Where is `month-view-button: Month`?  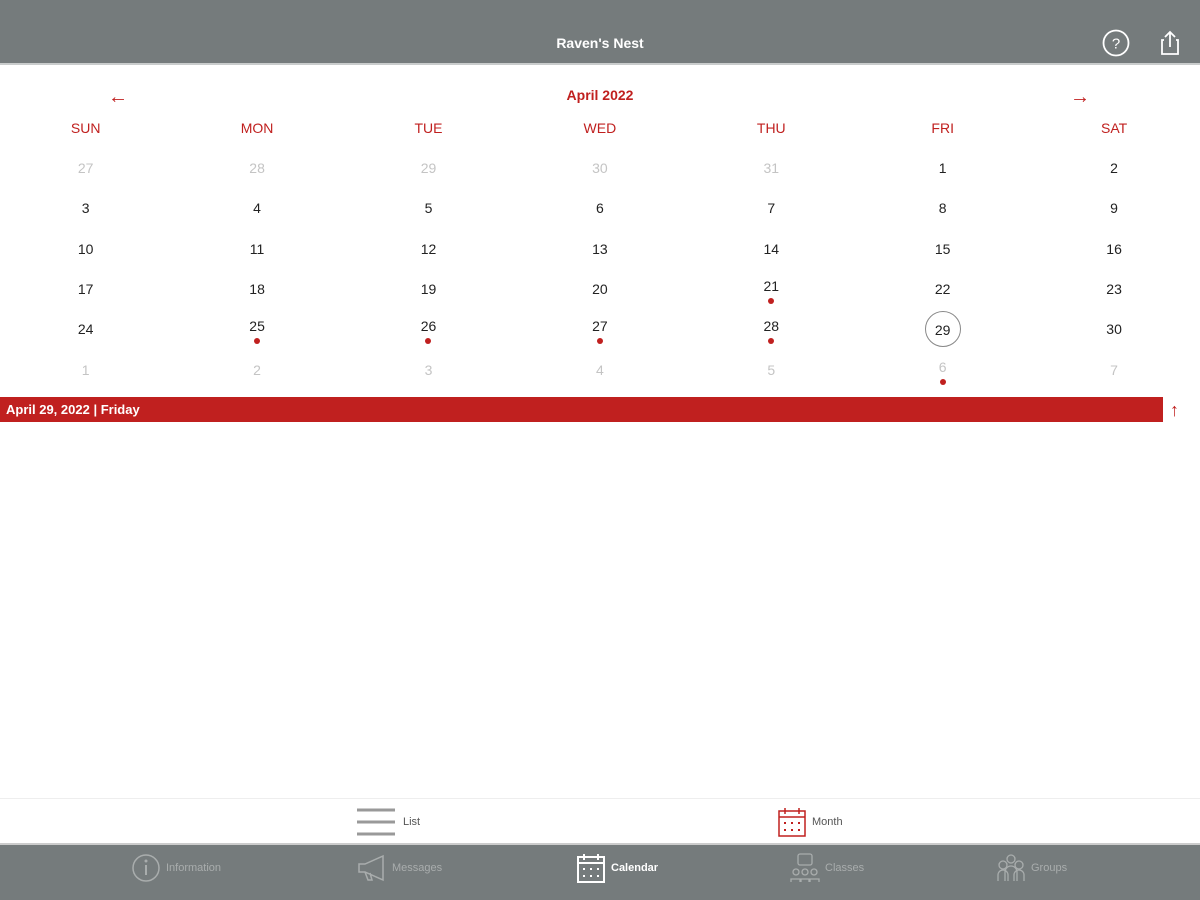
month-view-button: Month is located at coordinates (810, 822).